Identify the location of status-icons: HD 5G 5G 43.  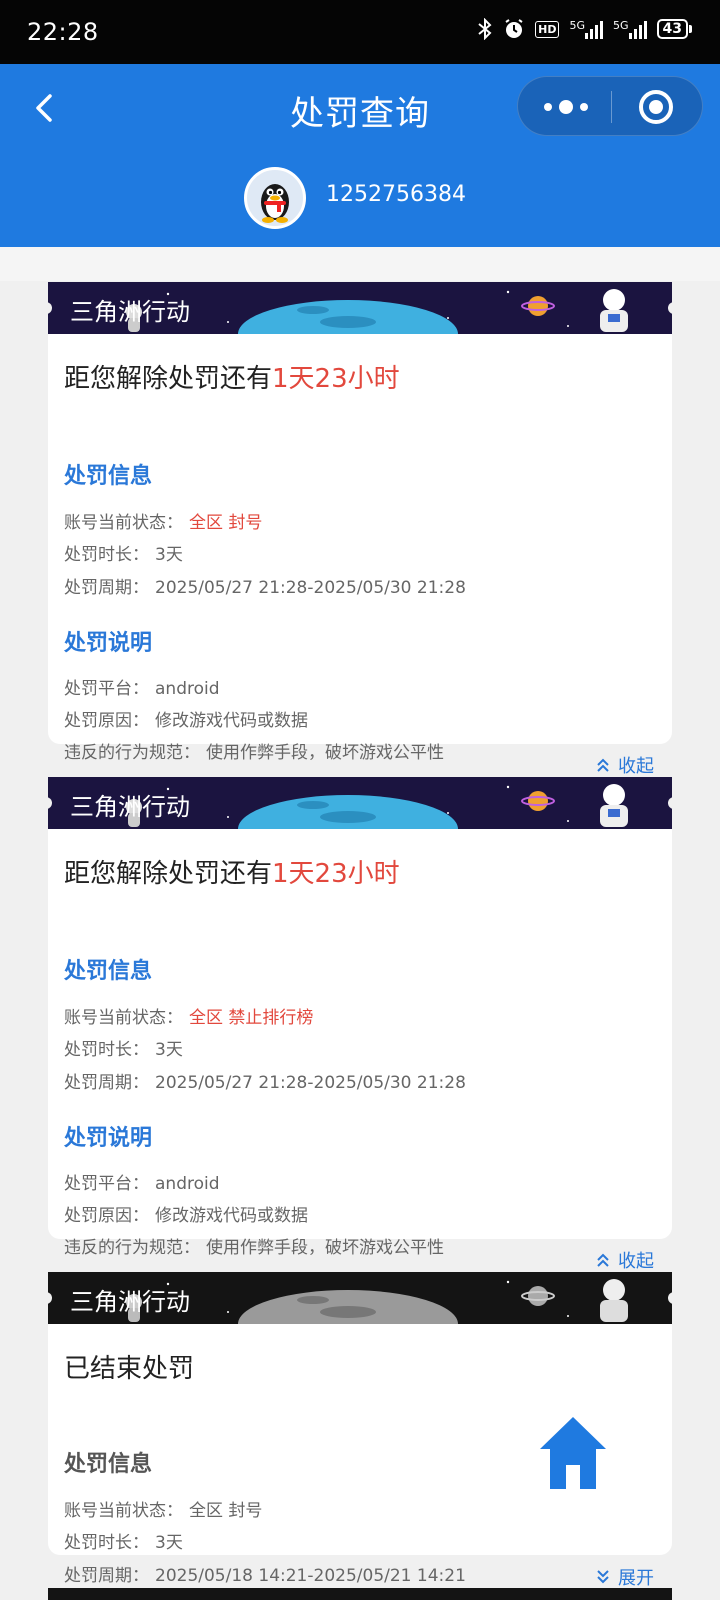
(584, 29).